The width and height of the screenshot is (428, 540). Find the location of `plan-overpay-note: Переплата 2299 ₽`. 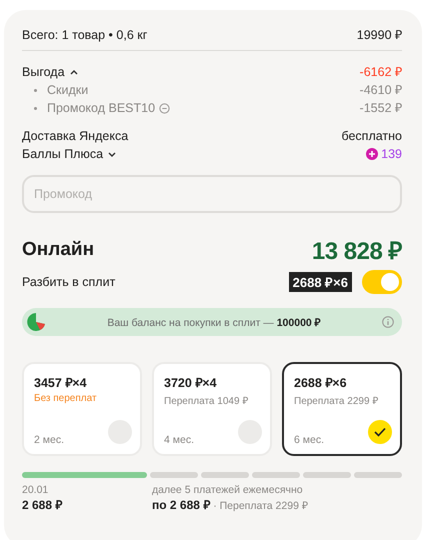

plan-overpay-note: Переплата 2299 ₽ is located at coordinates (337, 401).